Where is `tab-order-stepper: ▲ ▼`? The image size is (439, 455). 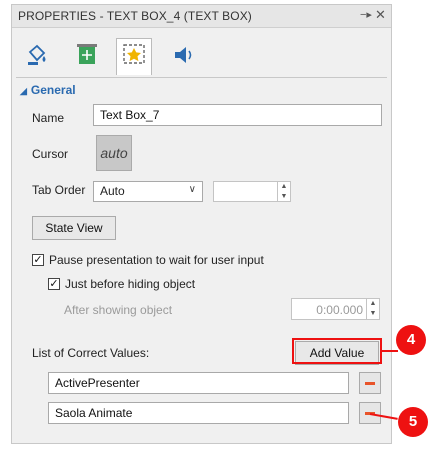 tab-order-stepper: ▲ ▼ is located at coordinates (252, 191).